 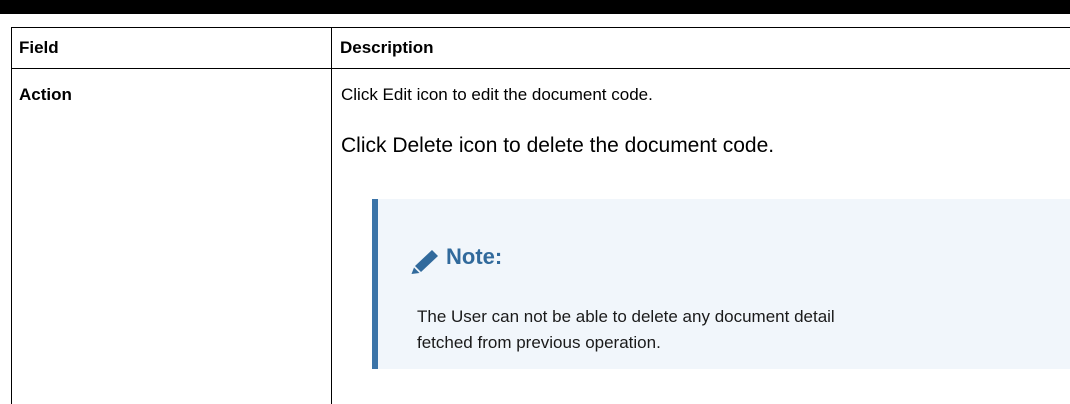 I want to click on table-column-divider, so click(x=331, y=215).